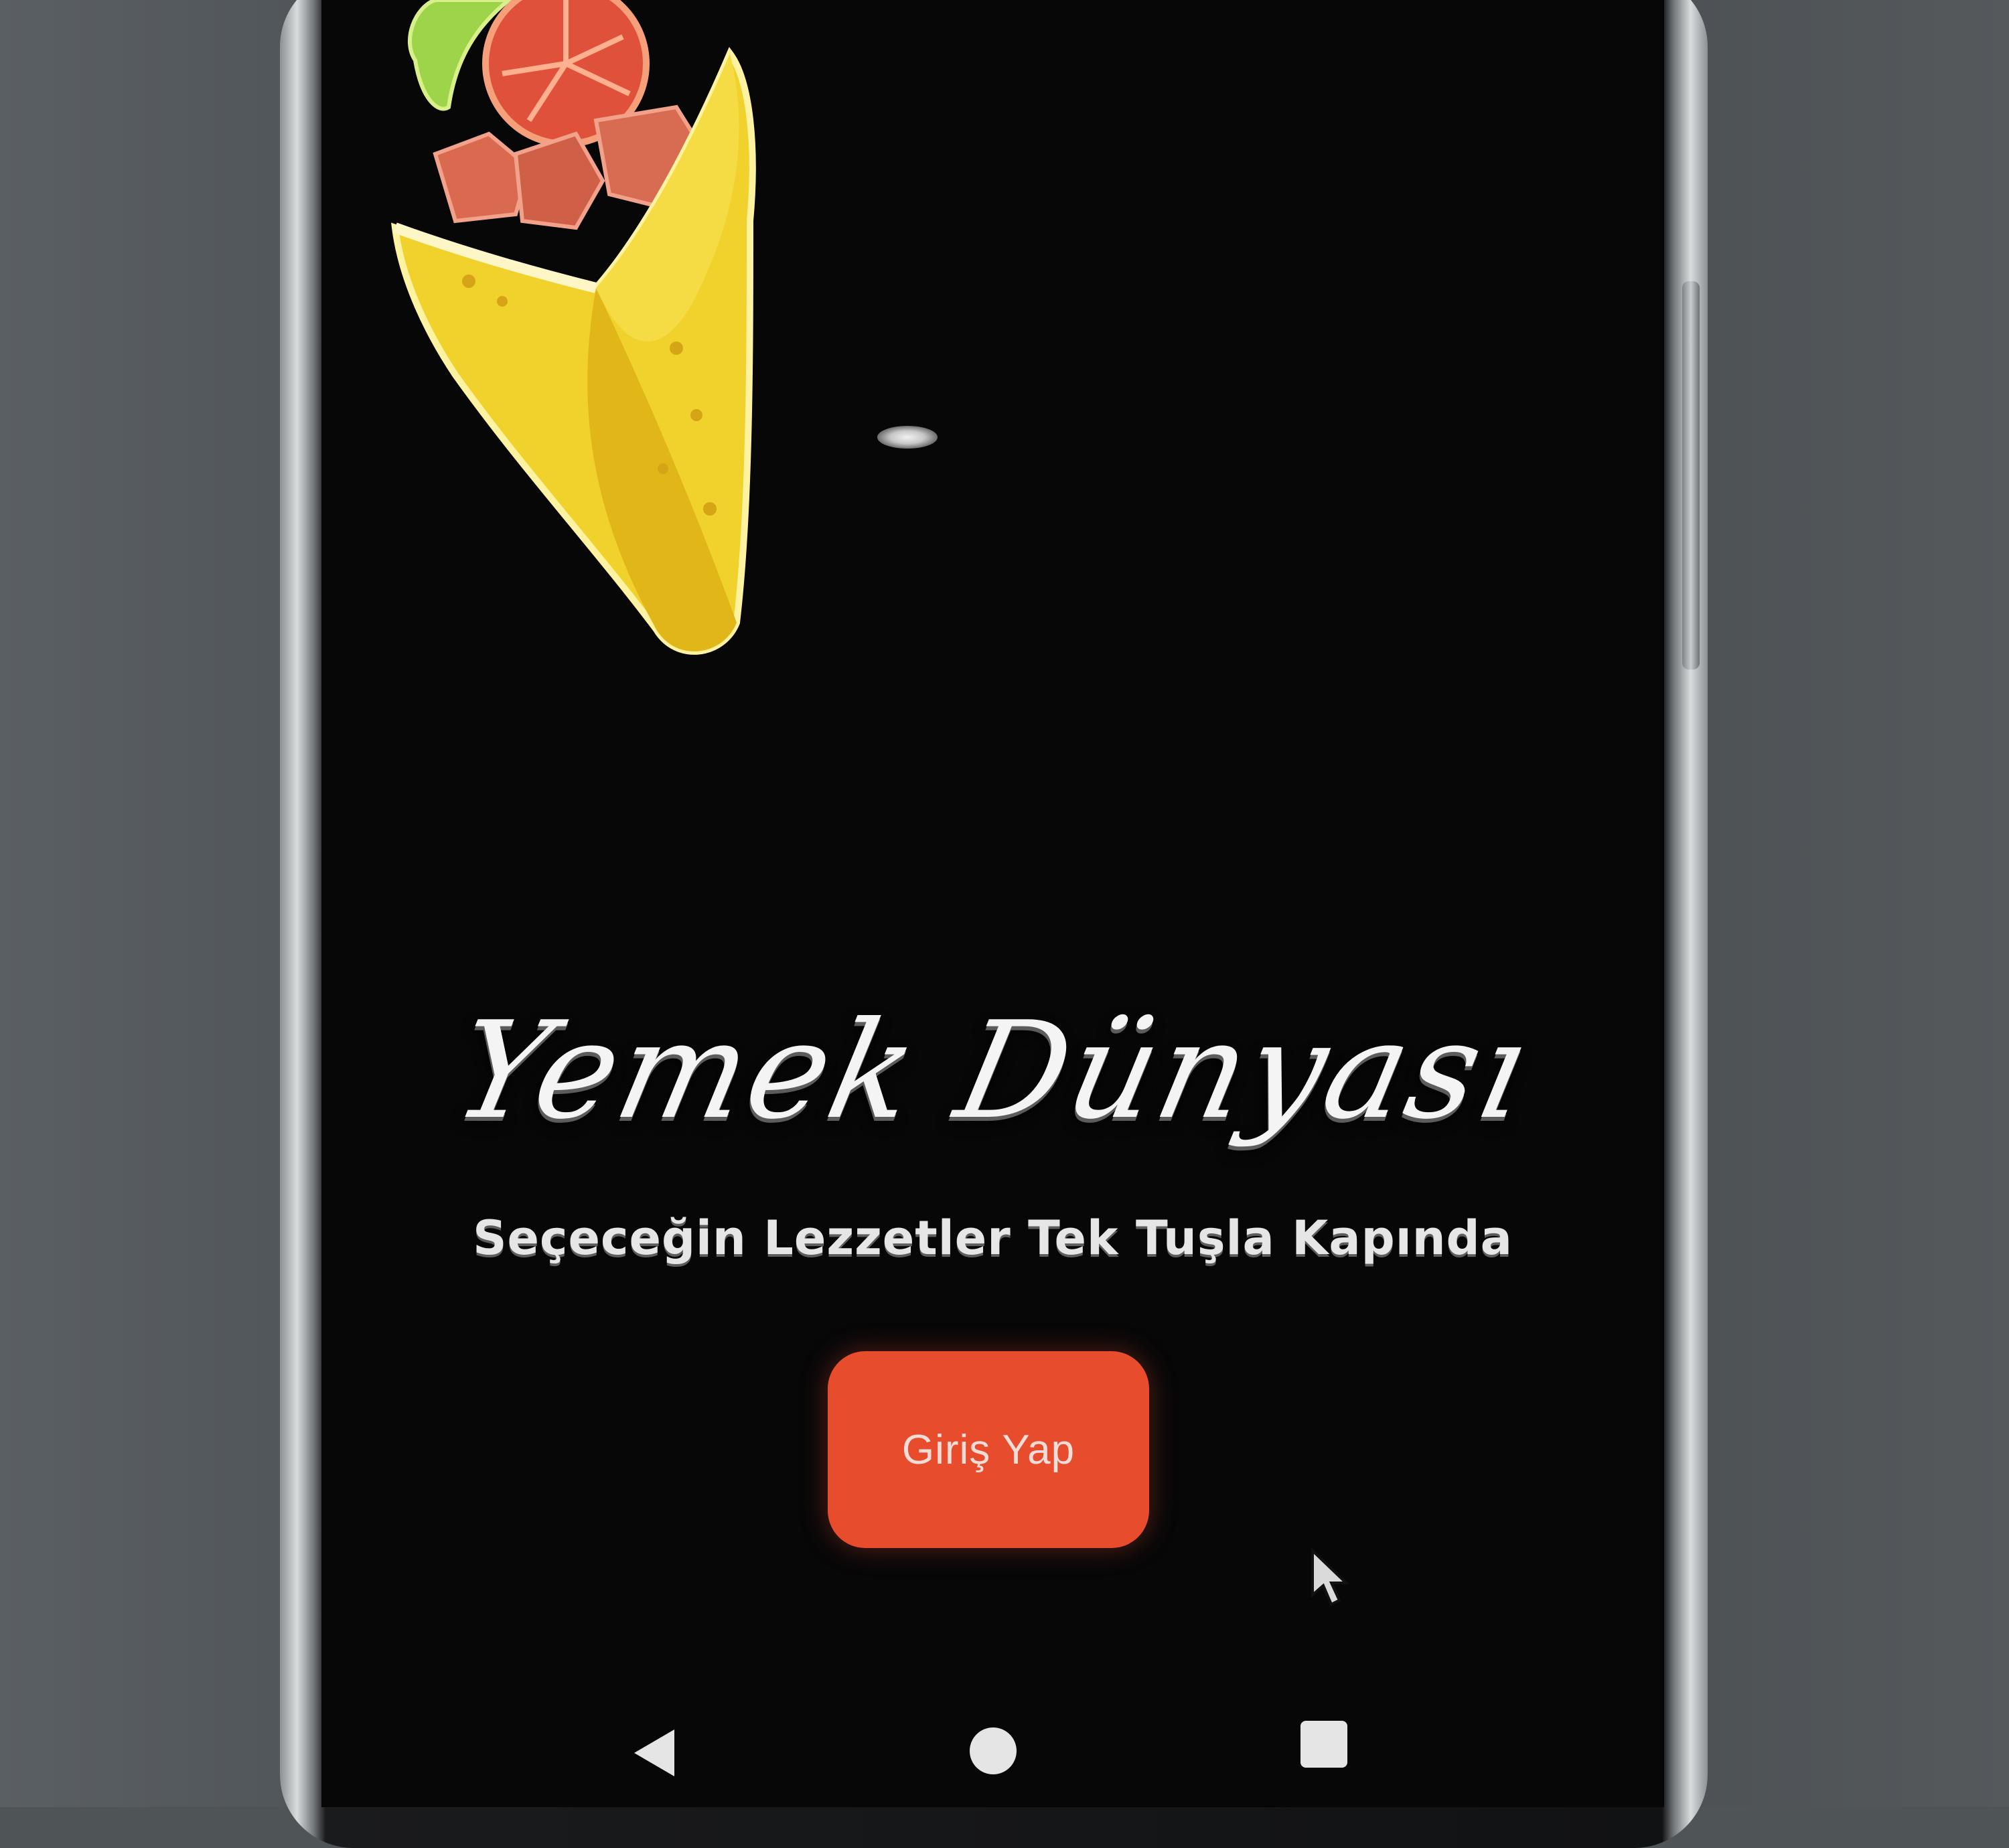 Image resolution: width=2009 pixels, height=1848 pixels. Describe the element at coordinates (1323, 1744) in the screenshot. I see `recents-square-icon` at that location.